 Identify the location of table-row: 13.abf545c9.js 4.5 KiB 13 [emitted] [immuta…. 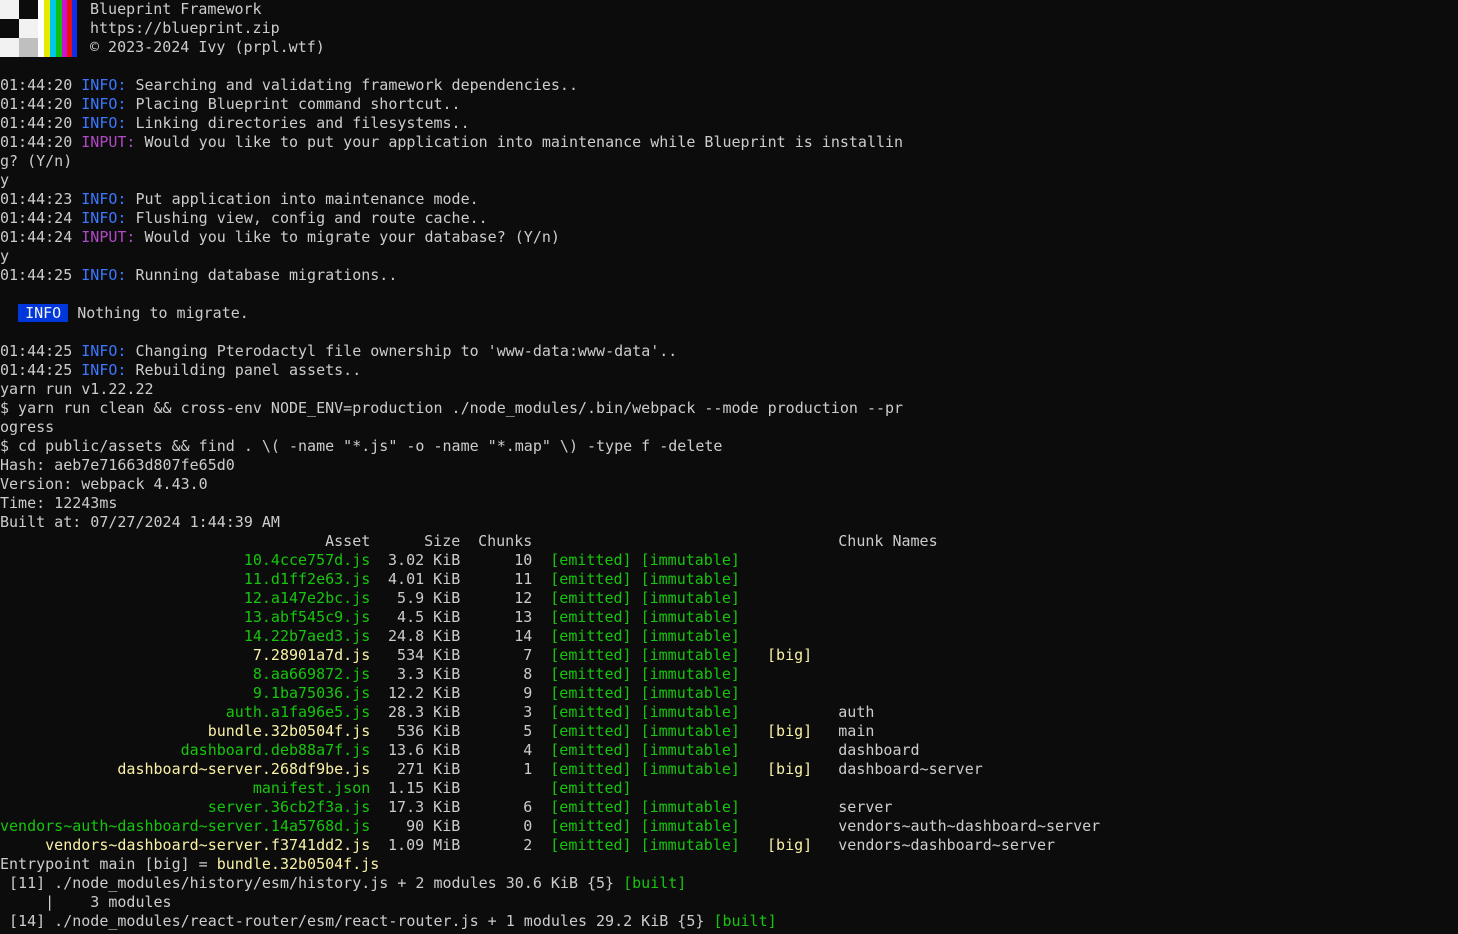
(550, 617).